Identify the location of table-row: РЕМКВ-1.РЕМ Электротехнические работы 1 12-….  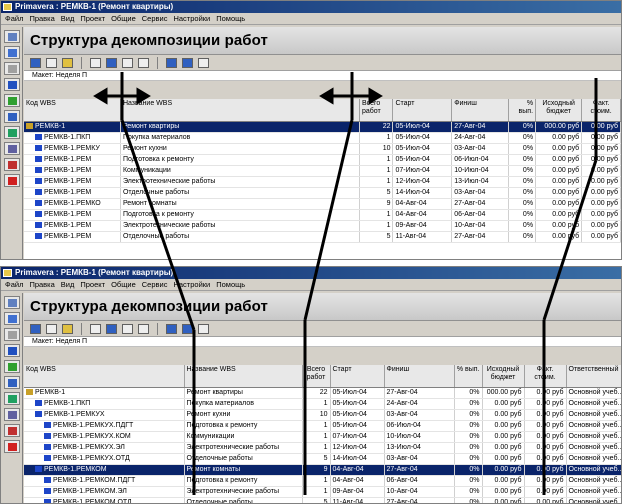
(322, 182).